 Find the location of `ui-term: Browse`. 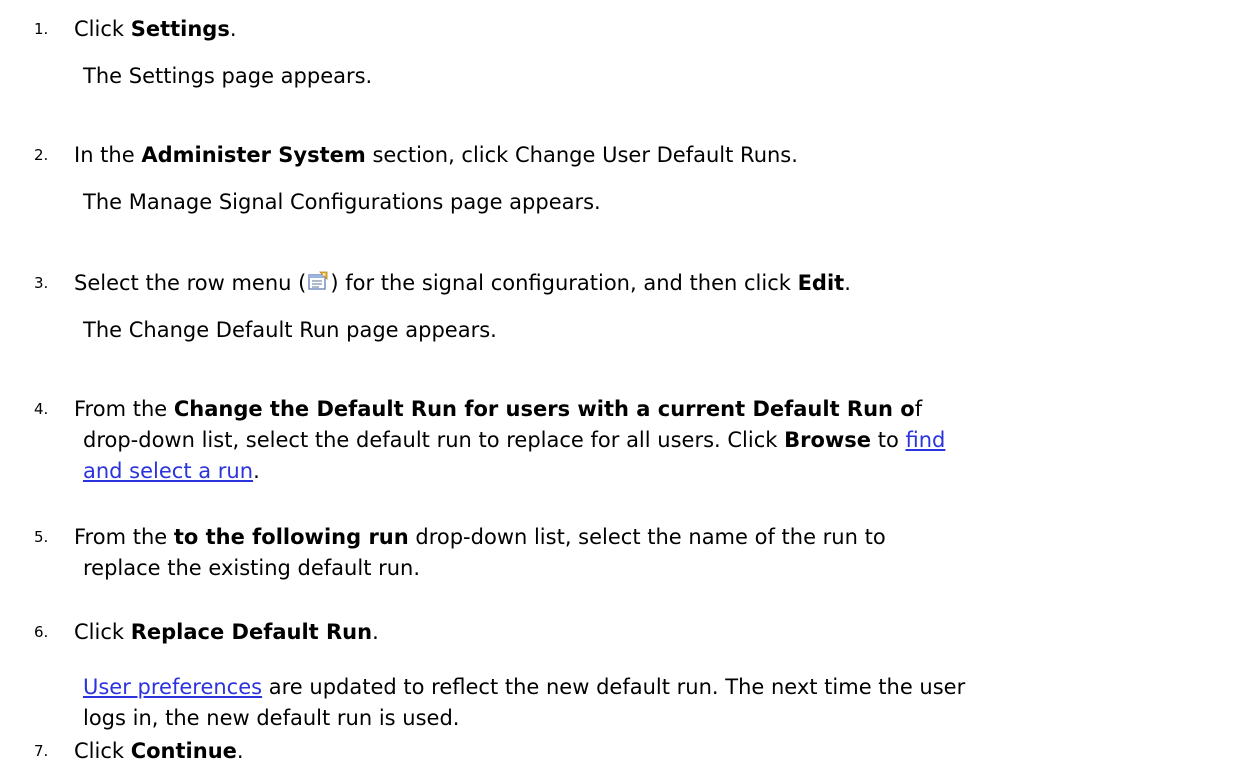

ui-term: Browse is located at coordinates (828, 440).